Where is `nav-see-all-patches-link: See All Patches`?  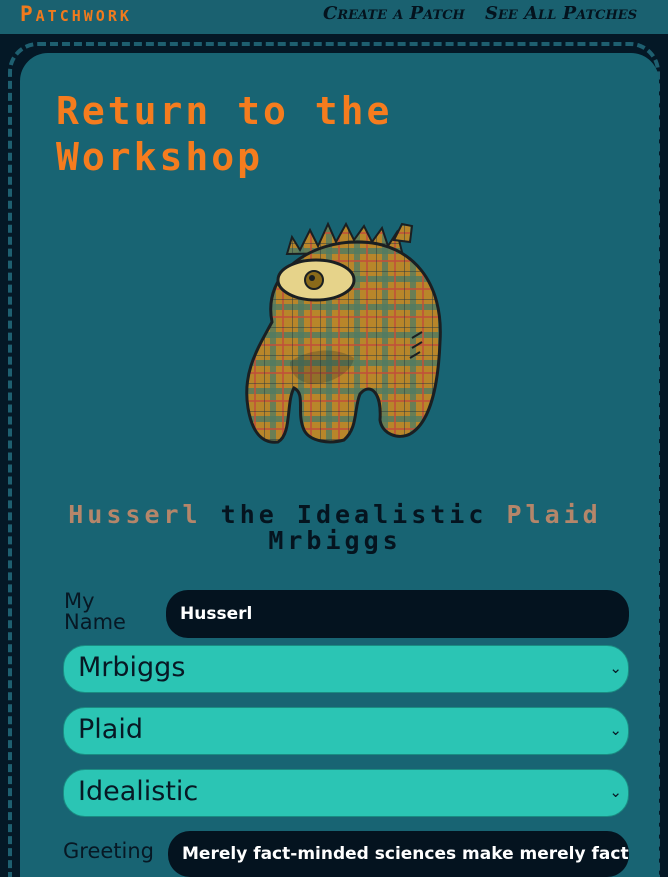 nav-see-all-patches-link: See All Patches is located at coordinates (561, 13).